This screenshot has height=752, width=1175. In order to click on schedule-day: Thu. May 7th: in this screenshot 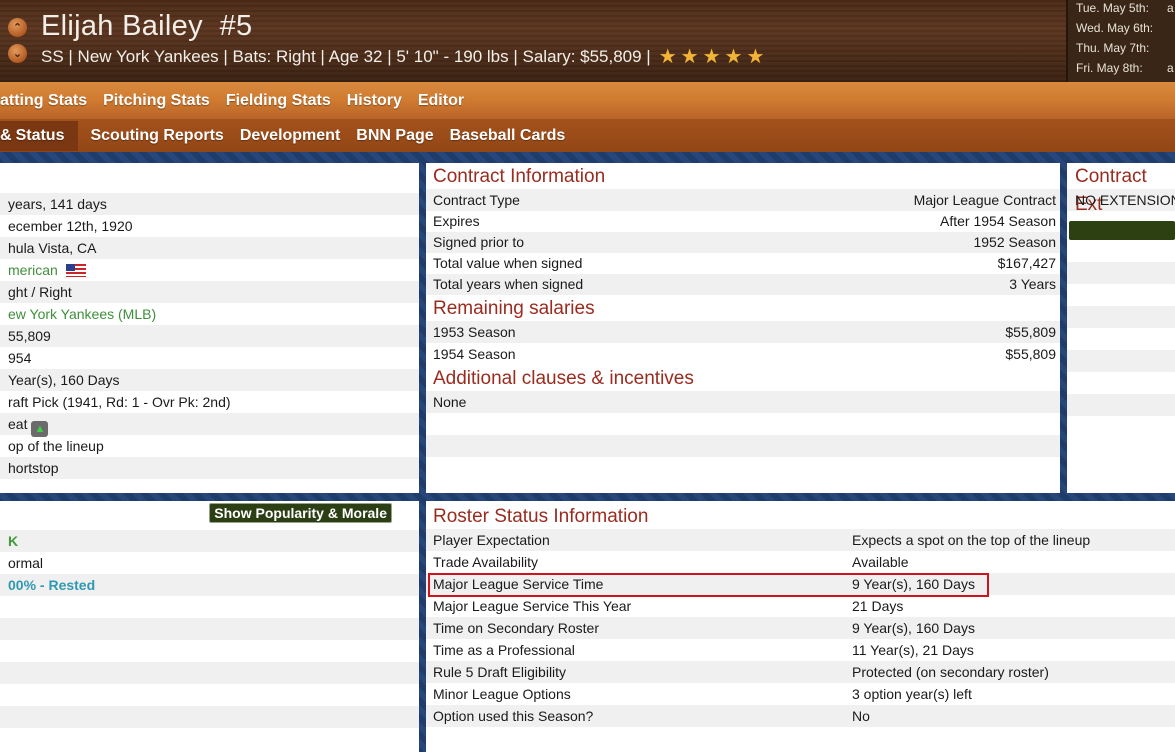, I will do `click(1113, 48)`.